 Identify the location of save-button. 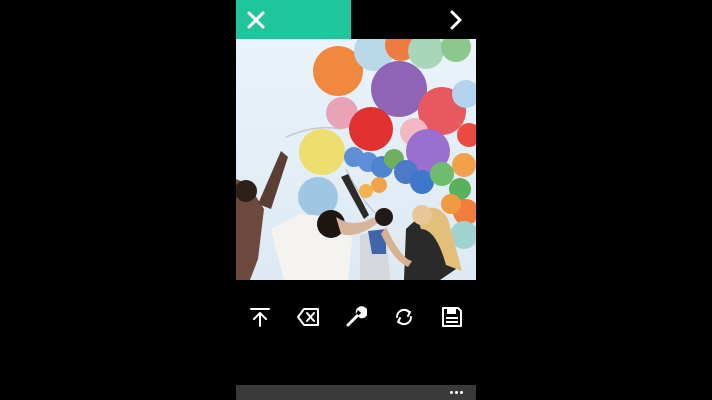
(452, 317).